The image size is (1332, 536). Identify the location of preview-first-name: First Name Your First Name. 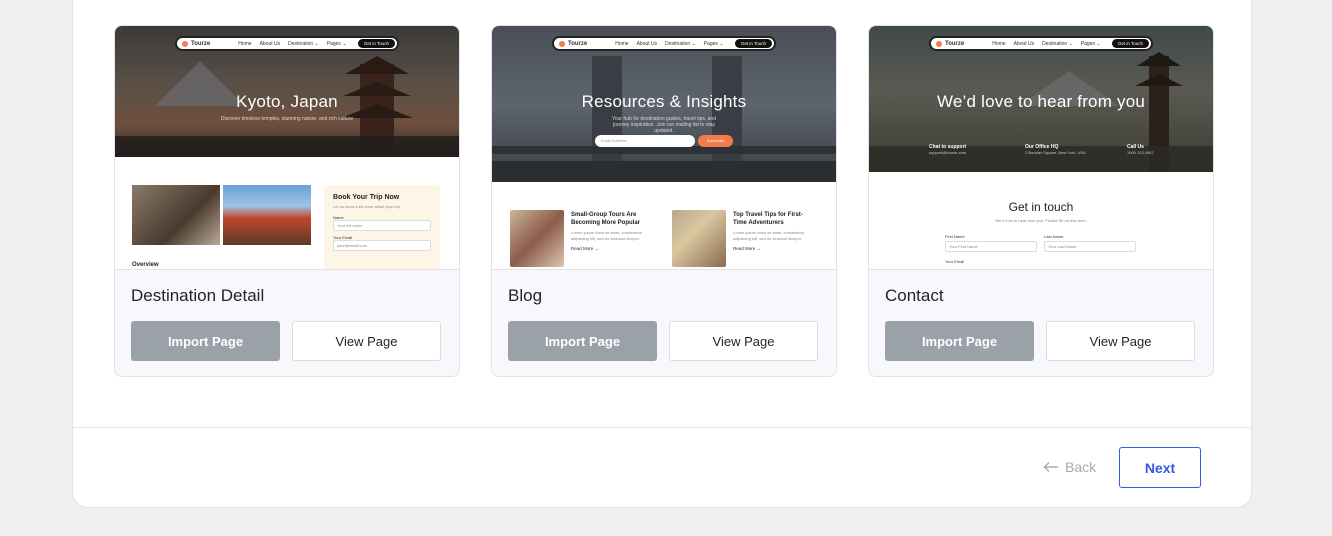
(991, 243).